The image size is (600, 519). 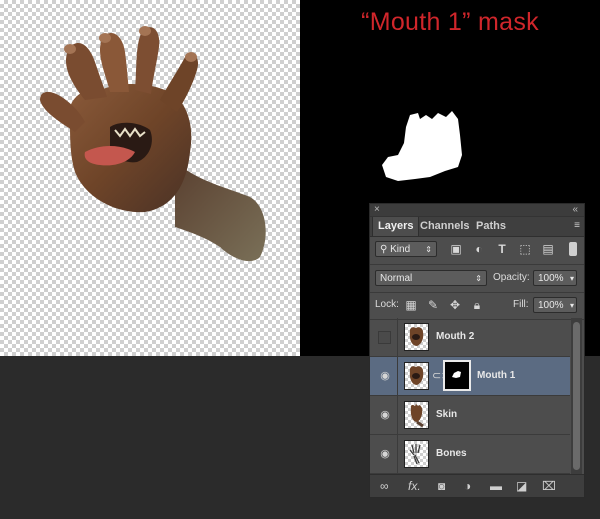 I want to click on layers-list: Mouth 2 ◉ ⊂⊃ Mouth 1 ◉ Skin ◉ Bones, so click(x=470, y=397).